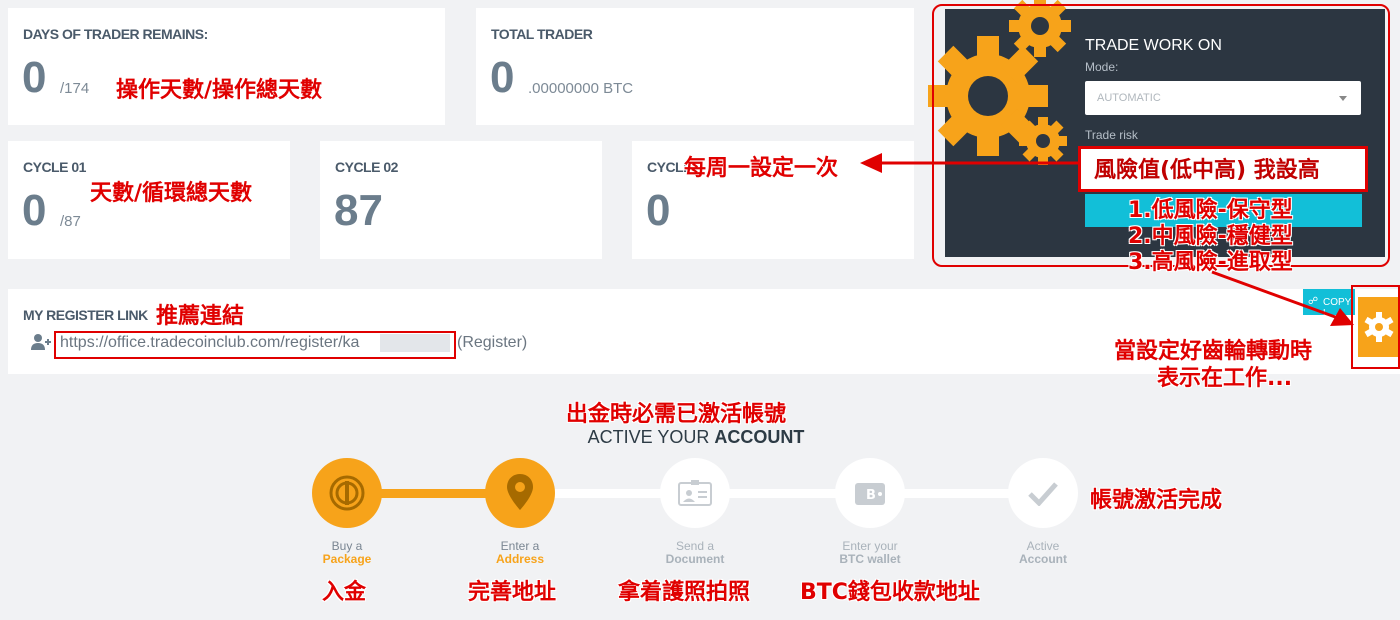  Describe the element at coordinates (542, 34) in the screenshot. I see `total-trader-label: TOTAL TRADER` at that location.